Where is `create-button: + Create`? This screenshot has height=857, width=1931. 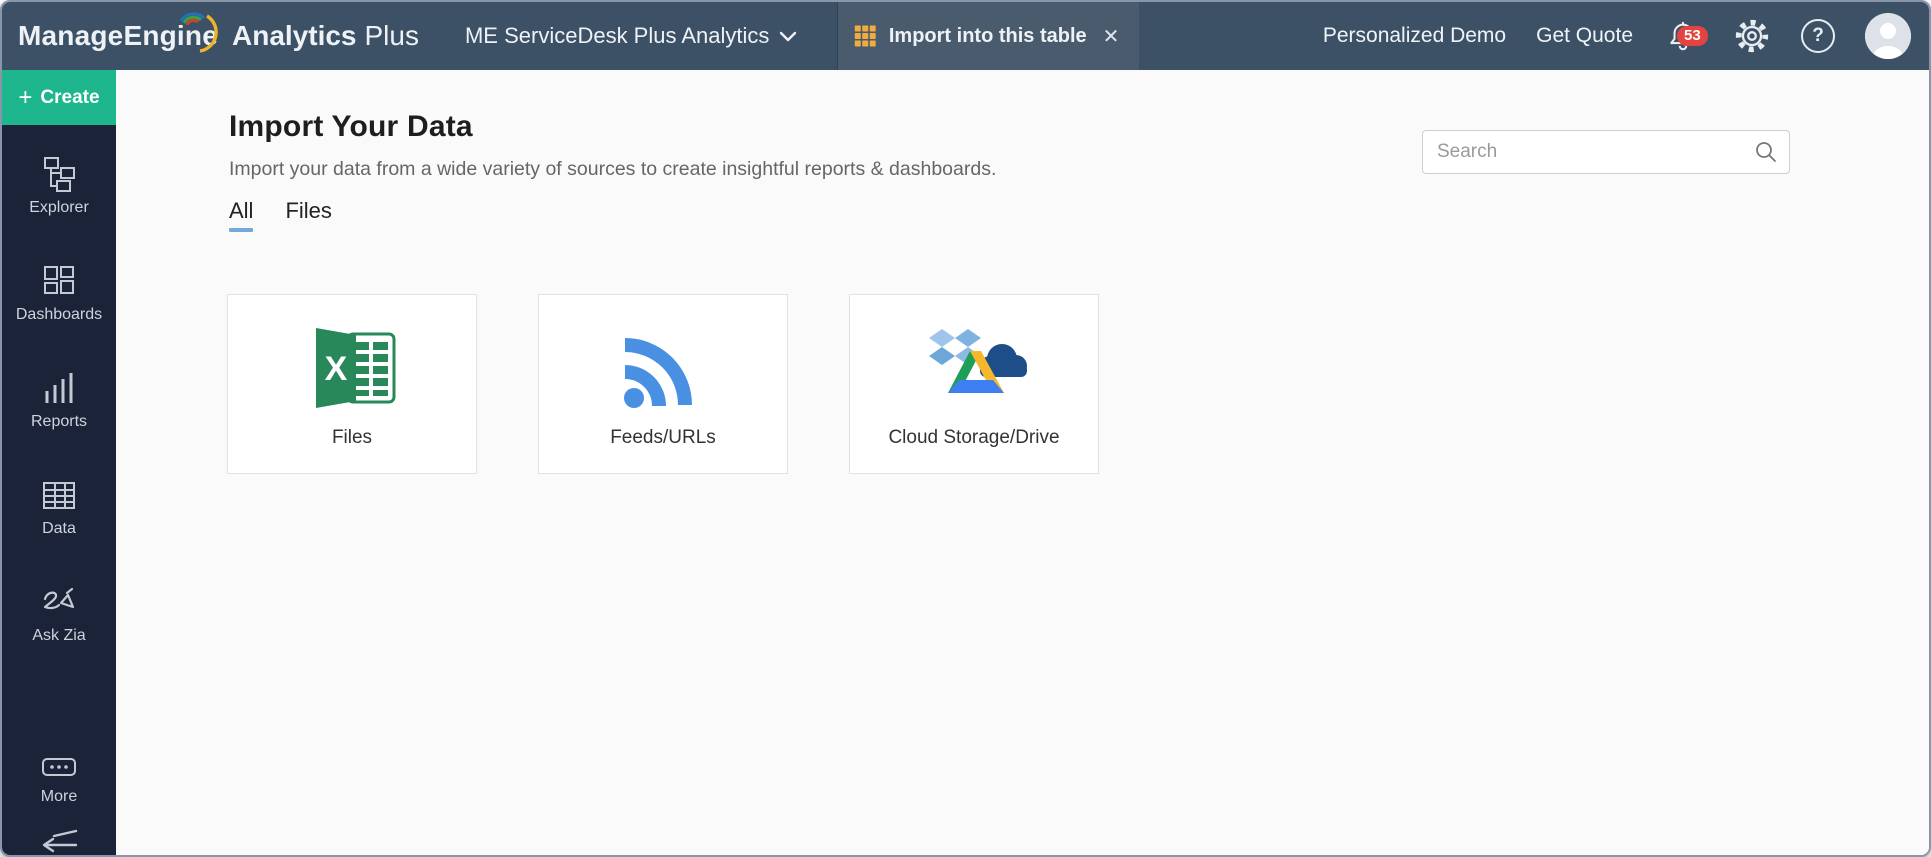
create-button: + Create is located at coordinates (59, 97).